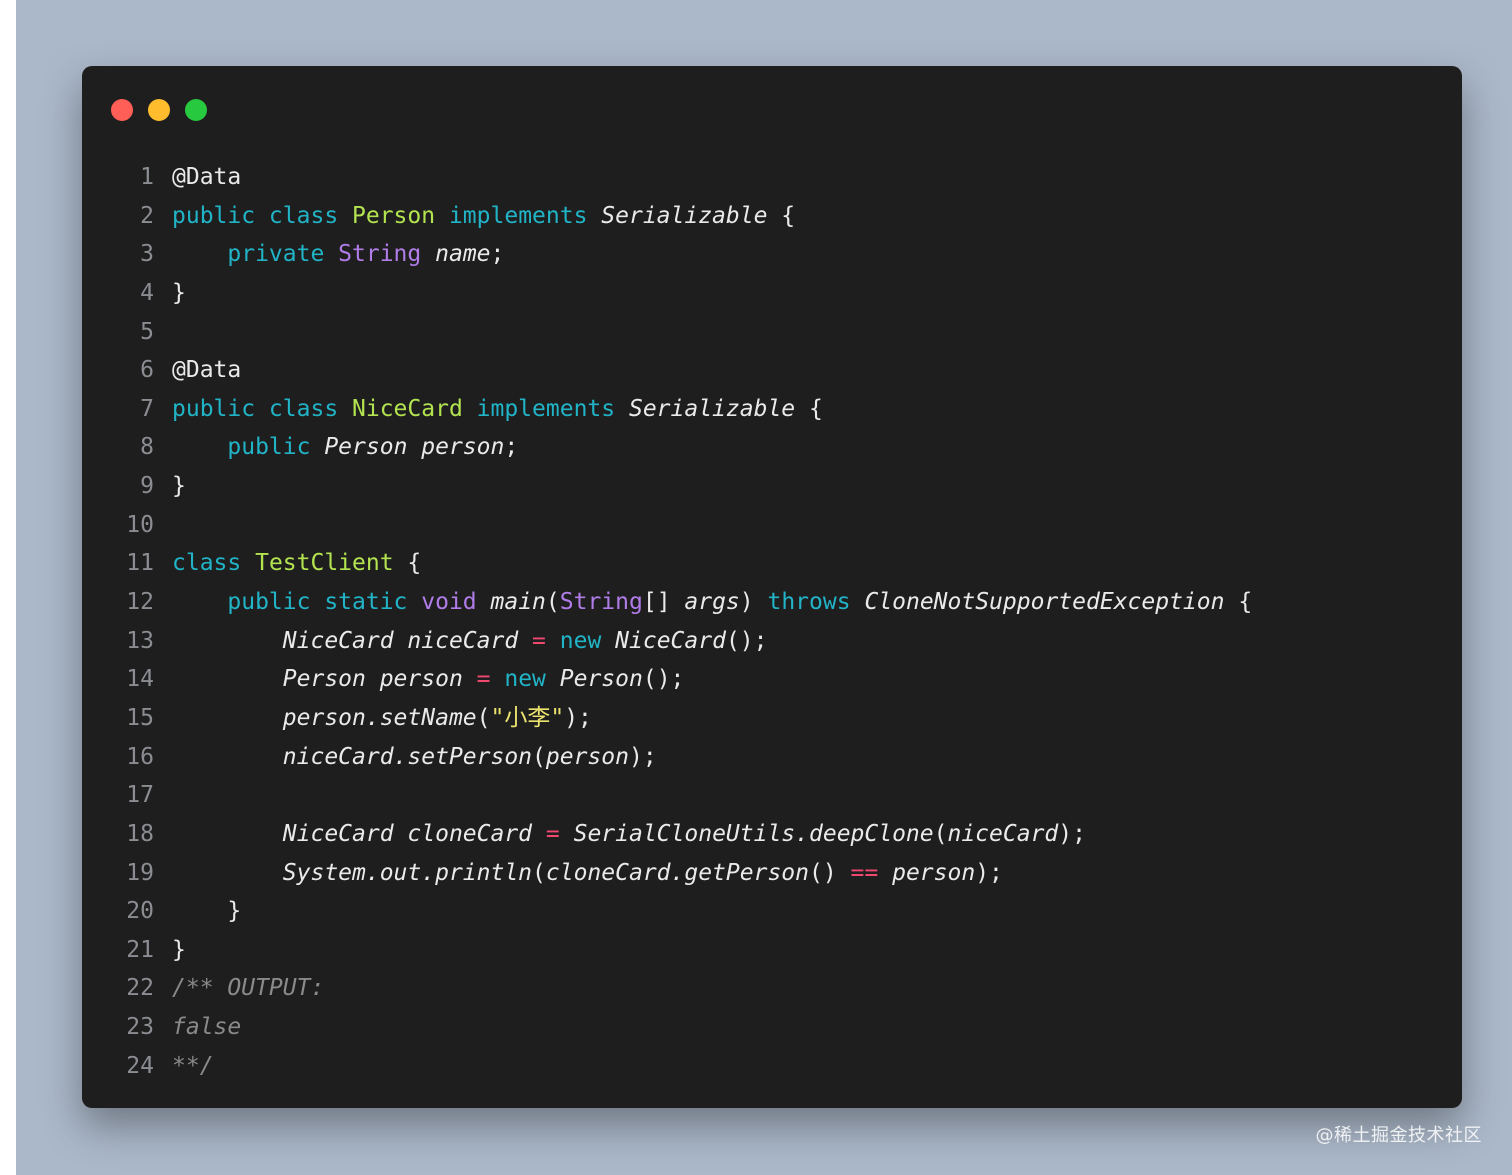 The width and height of the screenshot is (1512, 1175). I want to click on code-token: false, so click(207, 1027).